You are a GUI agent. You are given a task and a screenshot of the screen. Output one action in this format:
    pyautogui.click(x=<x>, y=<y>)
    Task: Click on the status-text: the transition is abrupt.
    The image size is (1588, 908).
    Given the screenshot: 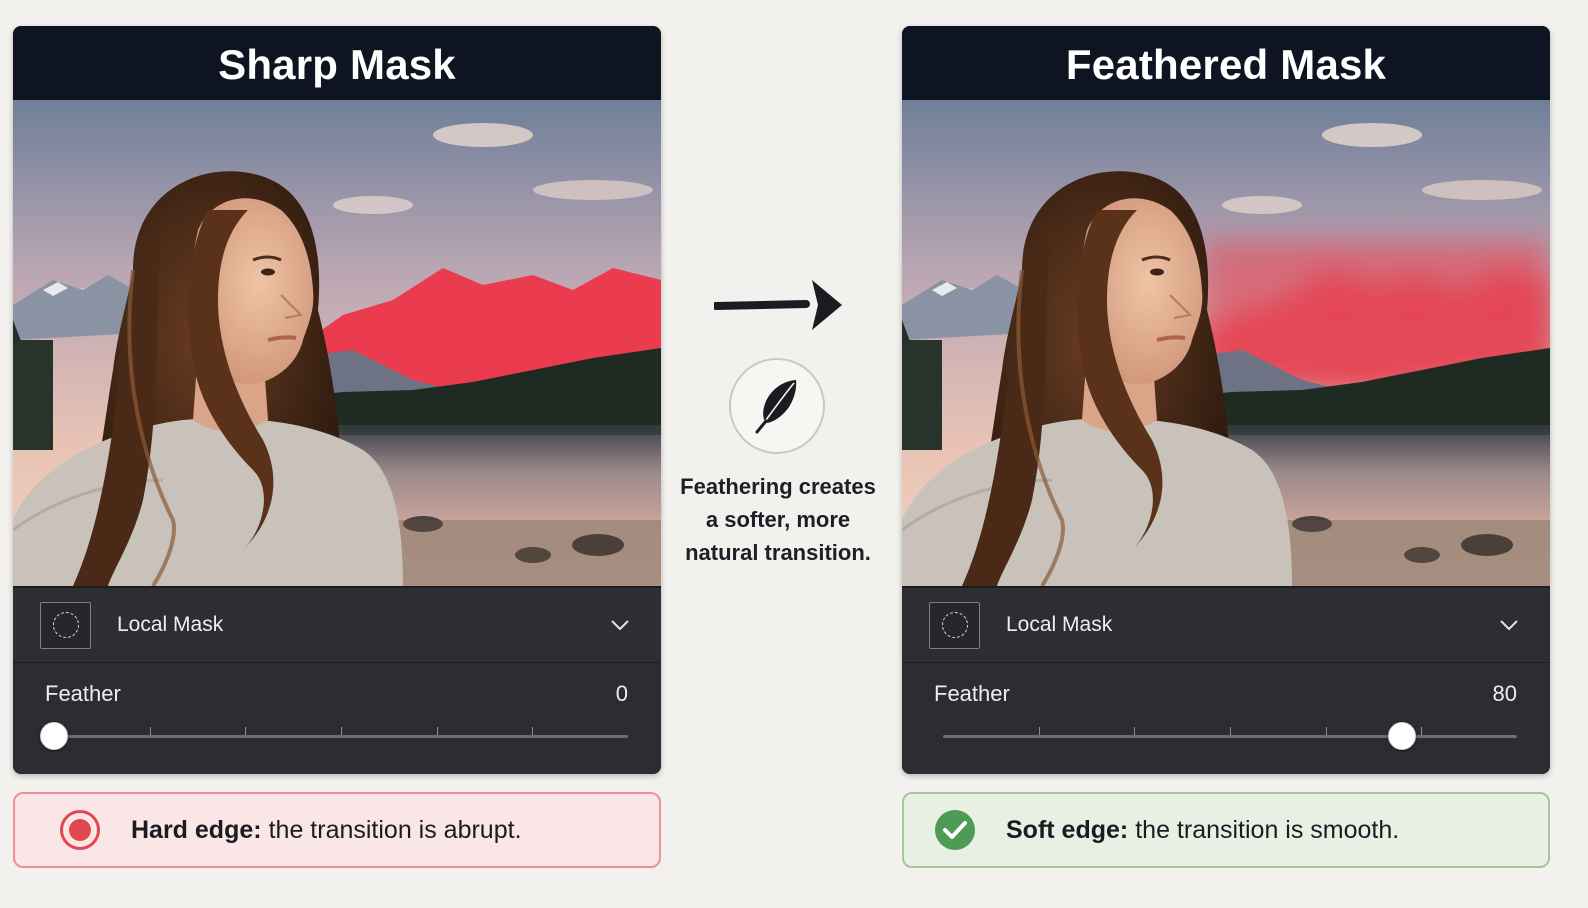 What is the action you would take?
    pyautogui.click(x=395, y=829)
    